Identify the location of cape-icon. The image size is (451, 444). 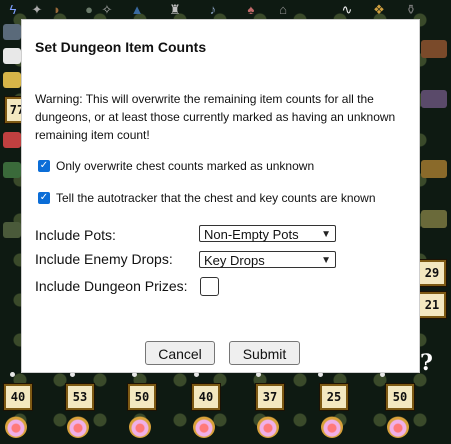
(12, 230).